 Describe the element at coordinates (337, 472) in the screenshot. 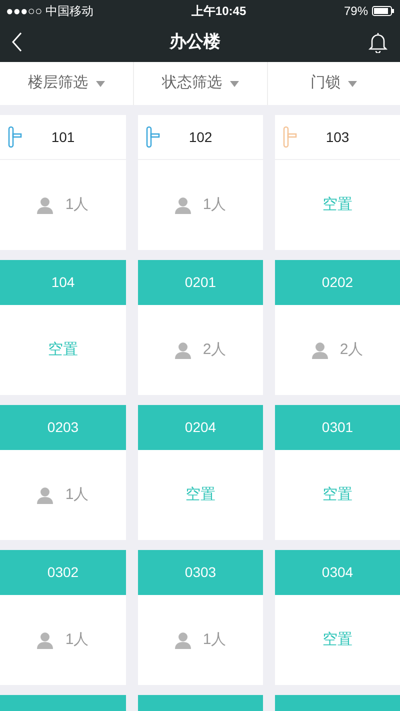

I see `room-card: 0301 空置` at that location.